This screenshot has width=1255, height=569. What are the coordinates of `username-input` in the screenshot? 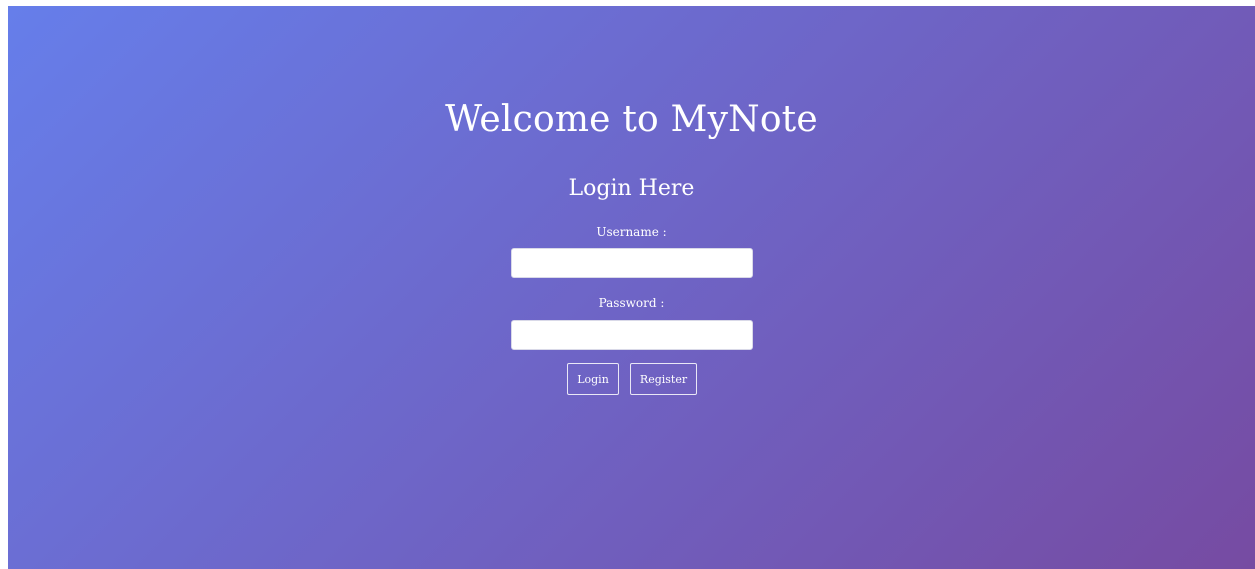 It's located at (632, 263).